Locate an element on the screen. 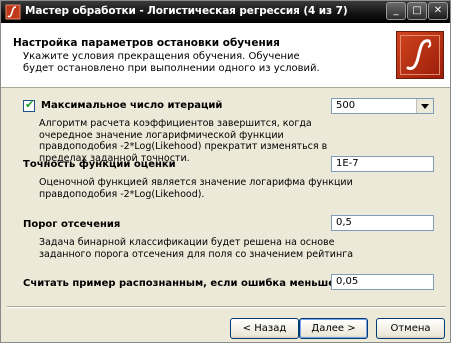 The image size is (453, 345). maximize-button: □ is located at coordinates (417, 11).